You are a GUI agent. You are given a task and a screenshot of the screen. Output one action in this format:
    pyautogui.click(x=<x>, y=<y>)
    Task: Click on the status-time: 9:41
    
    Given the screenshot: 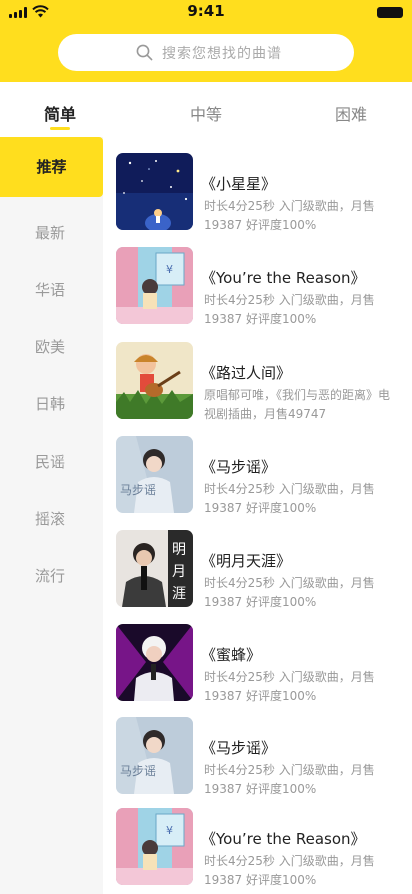 What is the action you would take?
    pyautogui.click(x=206, y=11)
    